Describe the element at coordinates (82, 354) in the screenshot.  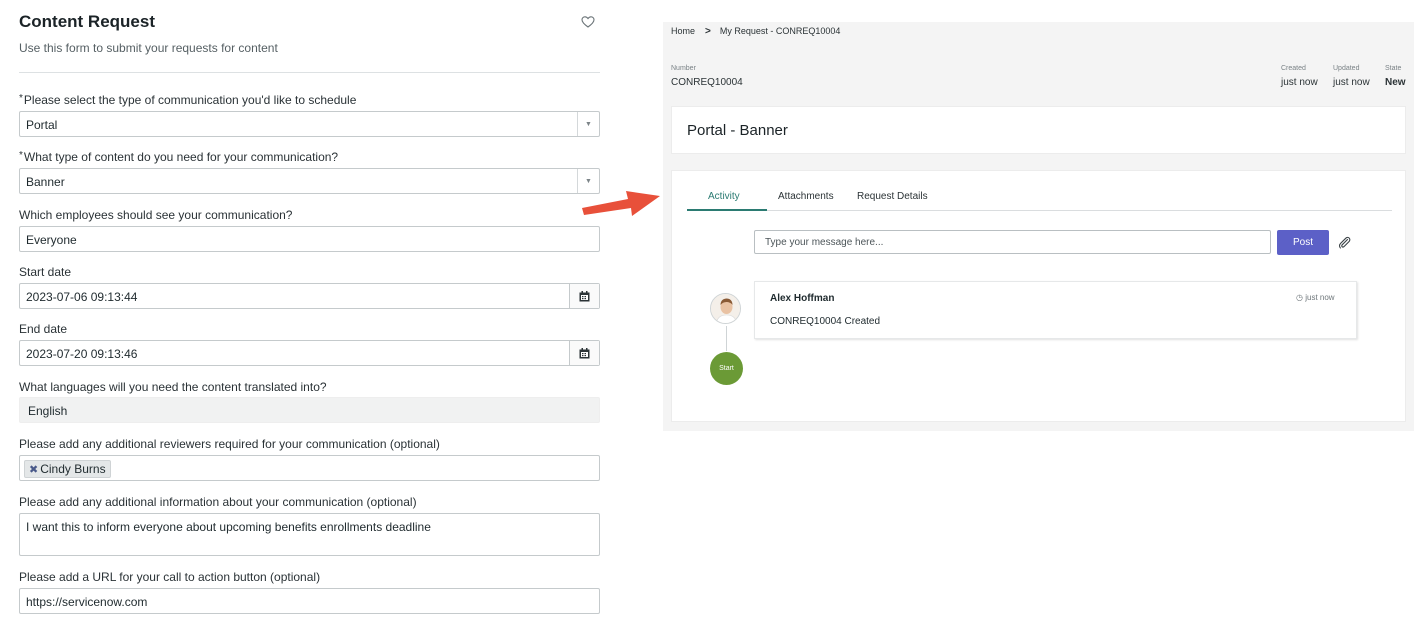
I see `end-date-value: 2023-07-20 09:13:46` at that location.